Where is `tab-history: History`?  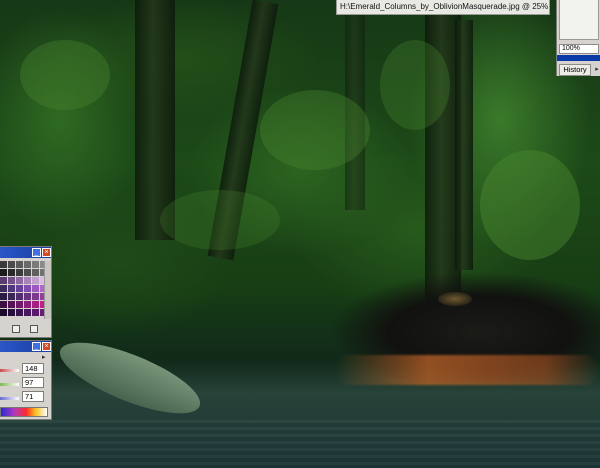
tab-history: History is located at coordinates (575, 70).